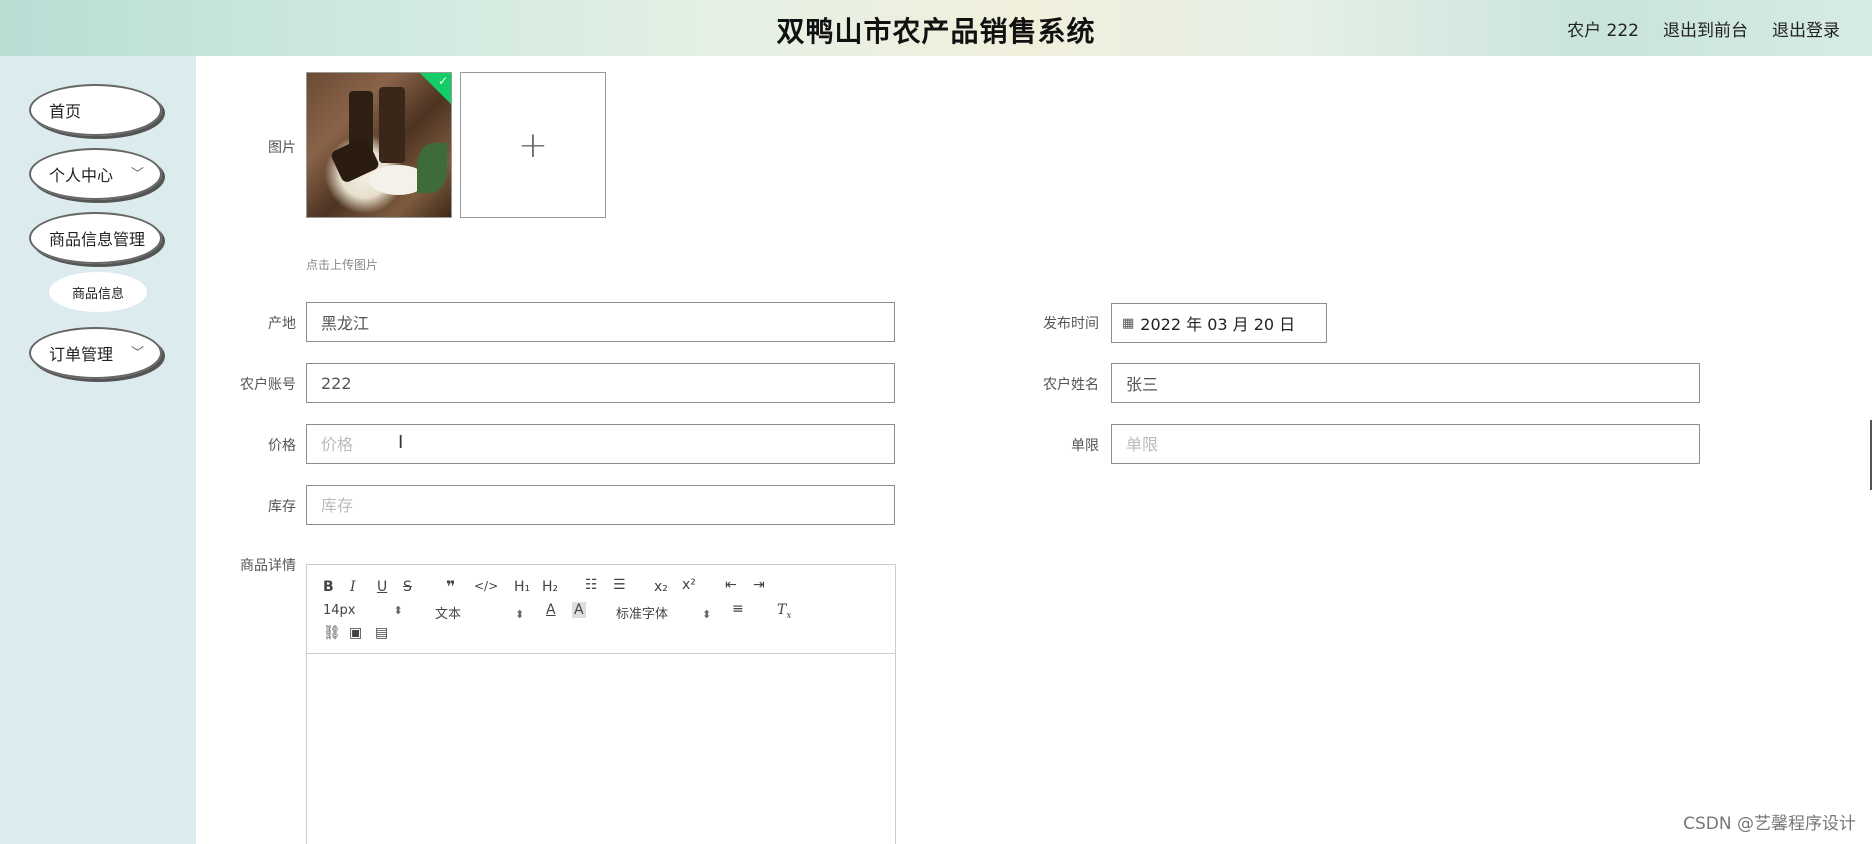  I want to click on text-style-value: 文本, so click(448, 614).